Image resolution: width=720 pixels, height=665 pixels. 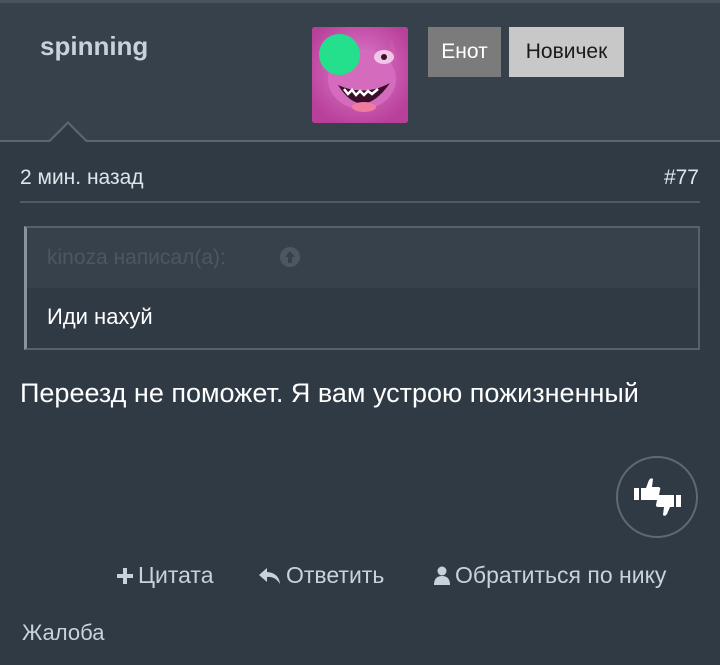 What do you see at coordinates (335, 575) in the screenshot?
I see `reply-button-label: Ответить` at bounding box center [335, 575].